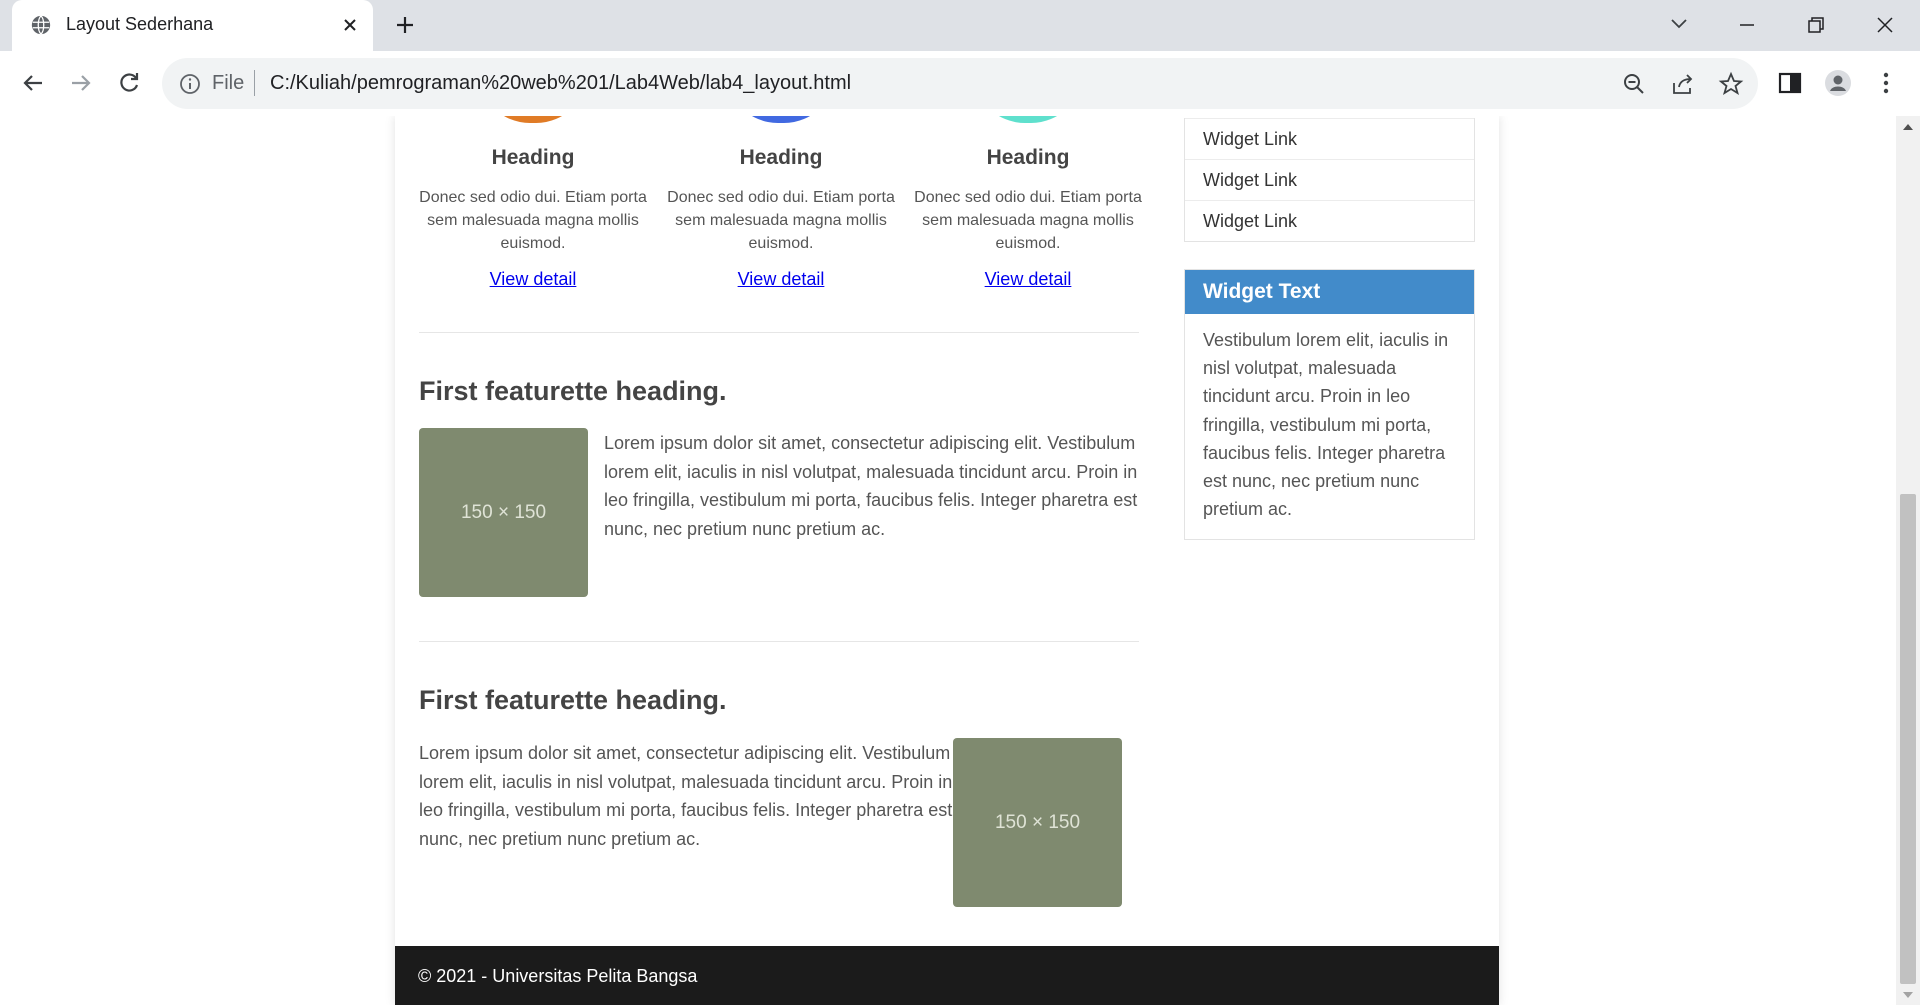  I want to click on star-icon, so click(1731, 84).